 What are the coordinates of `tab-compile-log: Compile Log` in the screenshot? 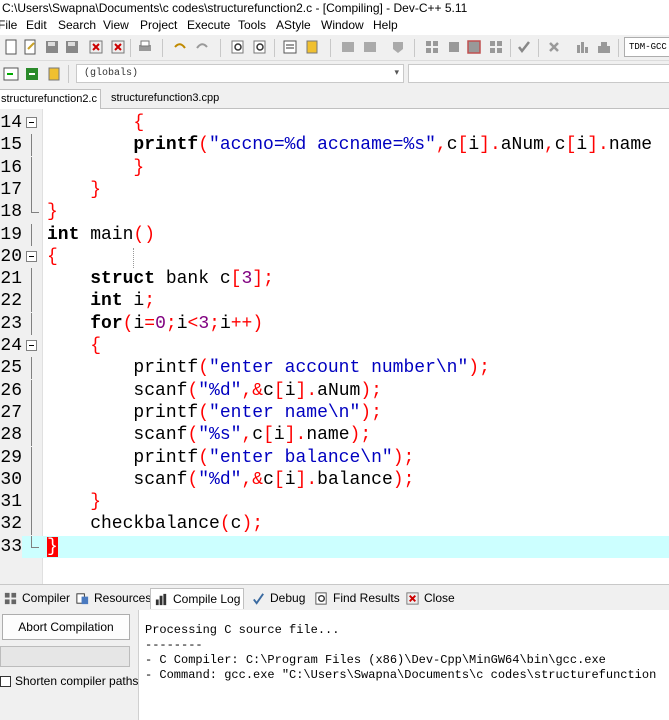 It's located at (197, 598).